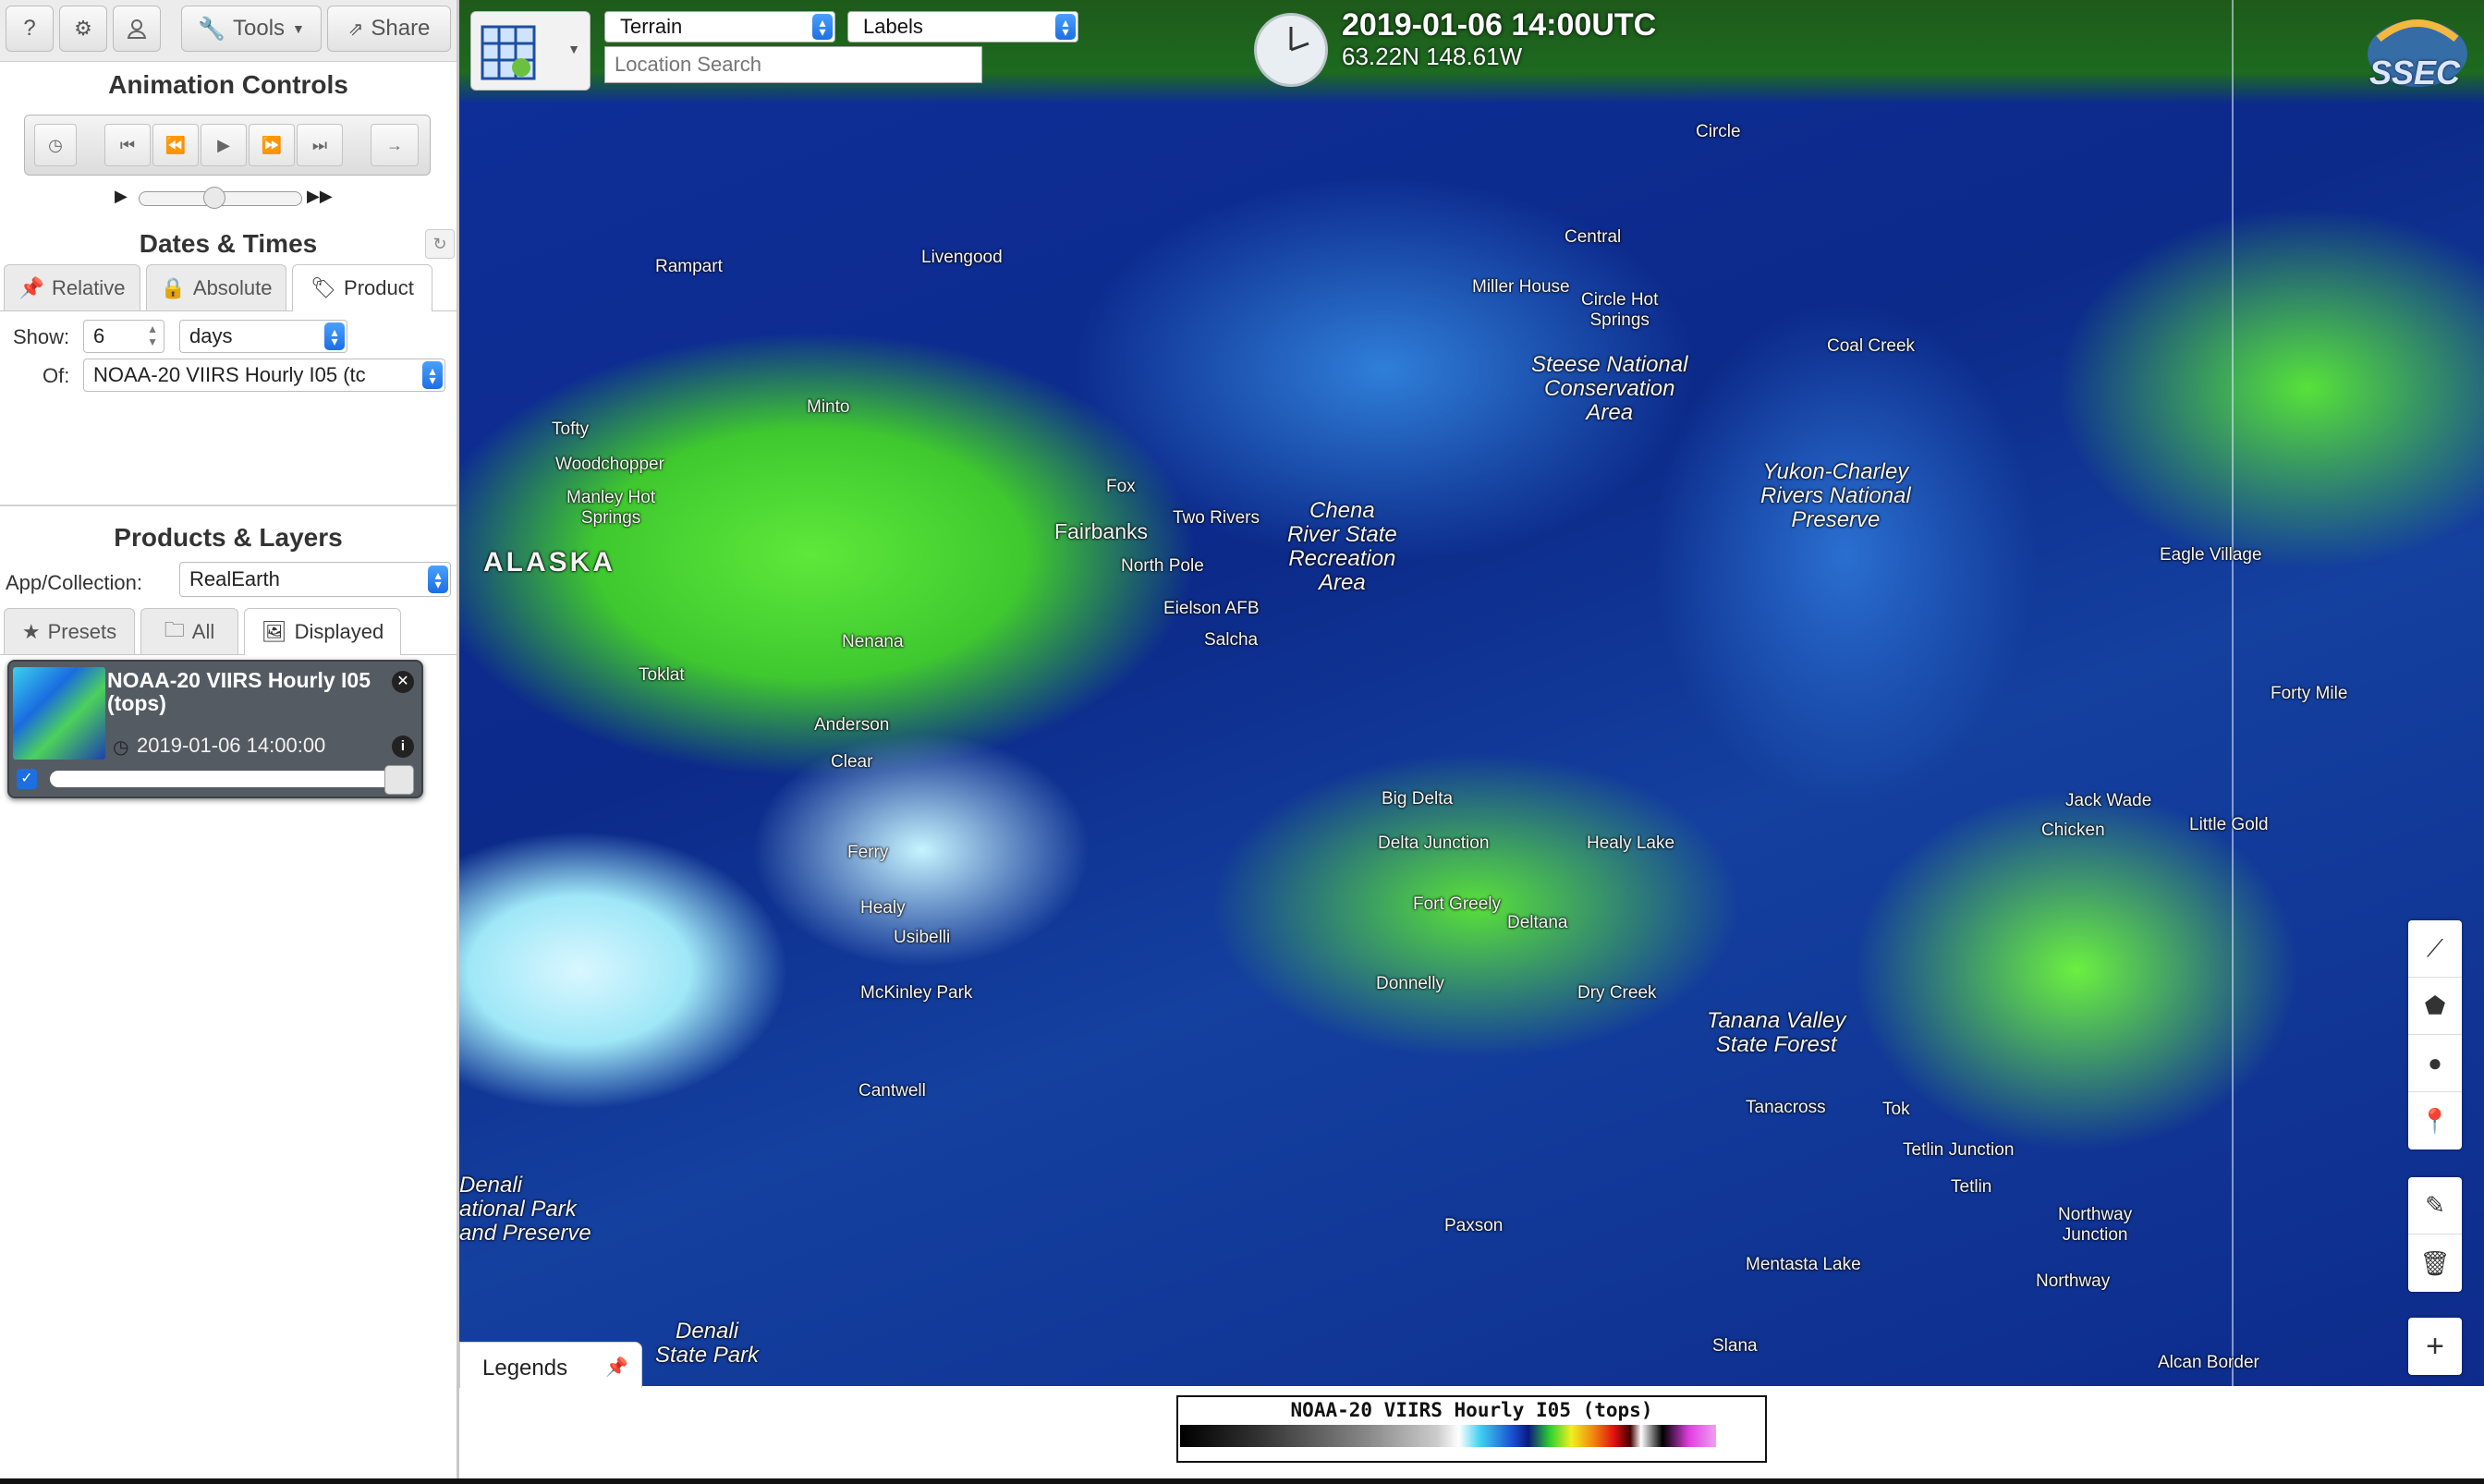 Image resolution: width=2484 pixels, height=1484 pixels. I want to click on place-label: Healy, so click(883, 908).